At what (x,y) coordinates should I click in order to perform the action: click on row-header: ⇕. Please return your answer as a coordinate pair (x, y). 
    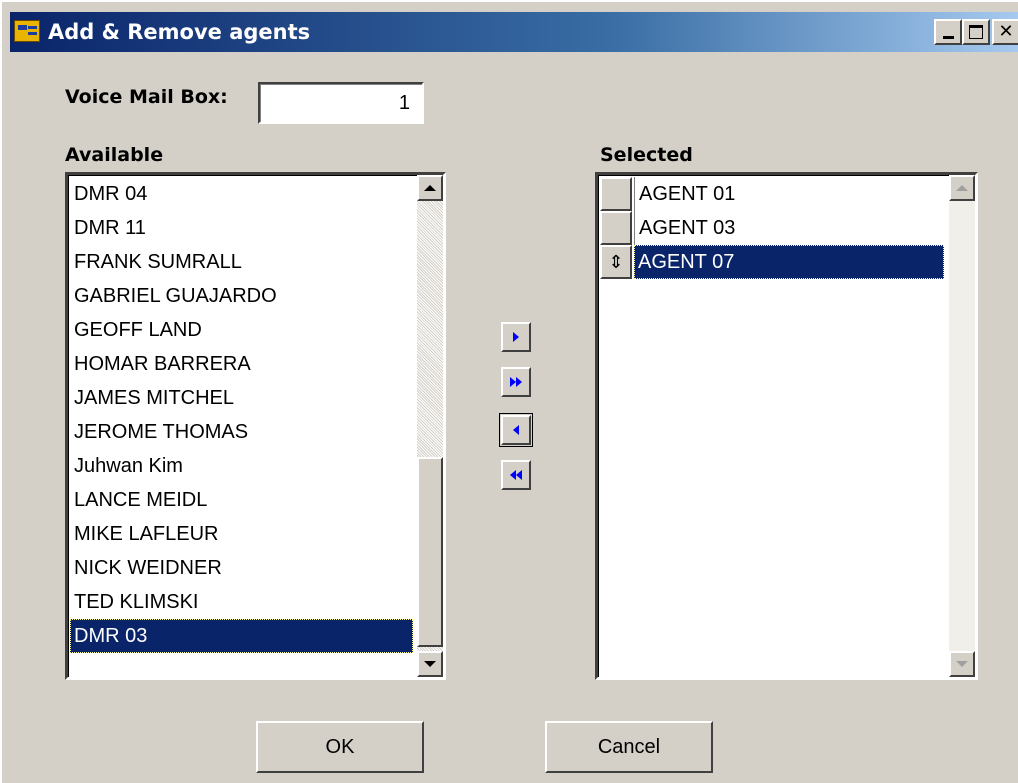
    Looking at the image, I should click on (616, 262).